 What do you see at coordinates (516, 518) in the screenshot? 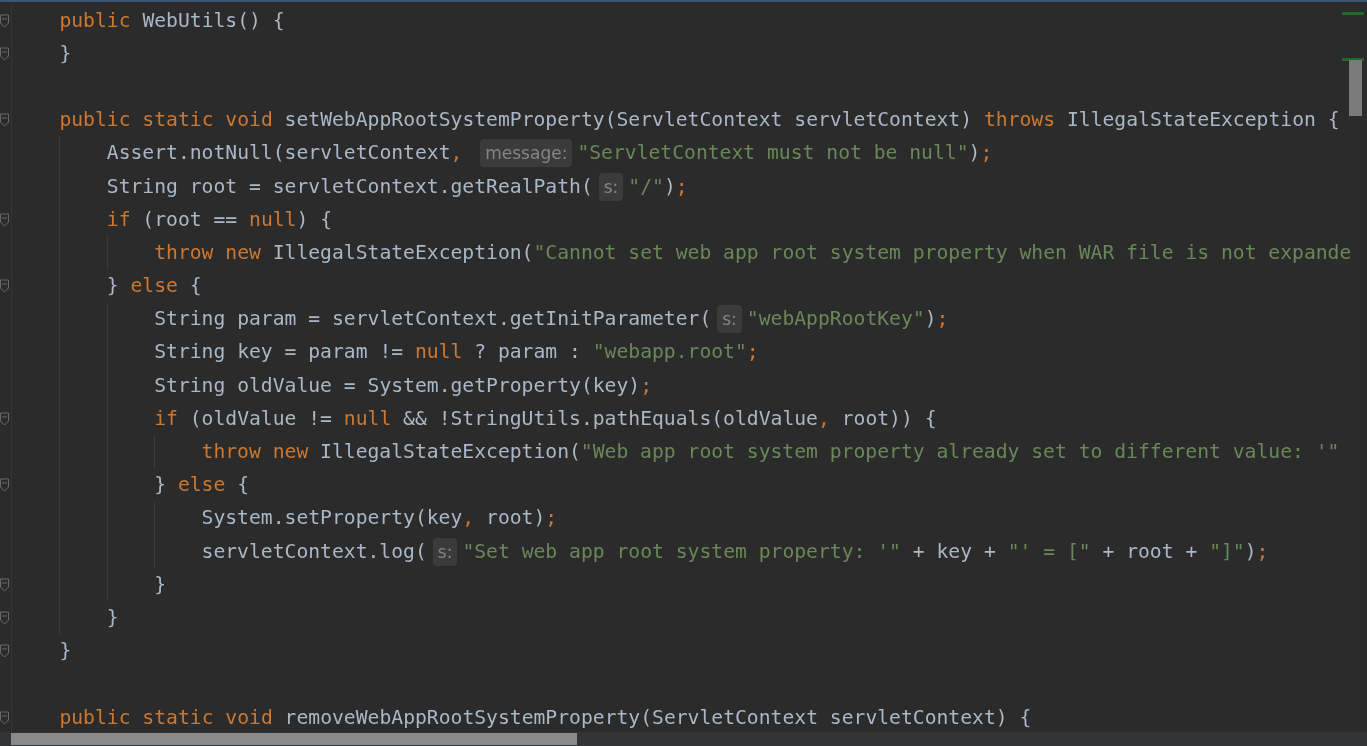
I see `code-text: root)` at bounding box center [516, 518].